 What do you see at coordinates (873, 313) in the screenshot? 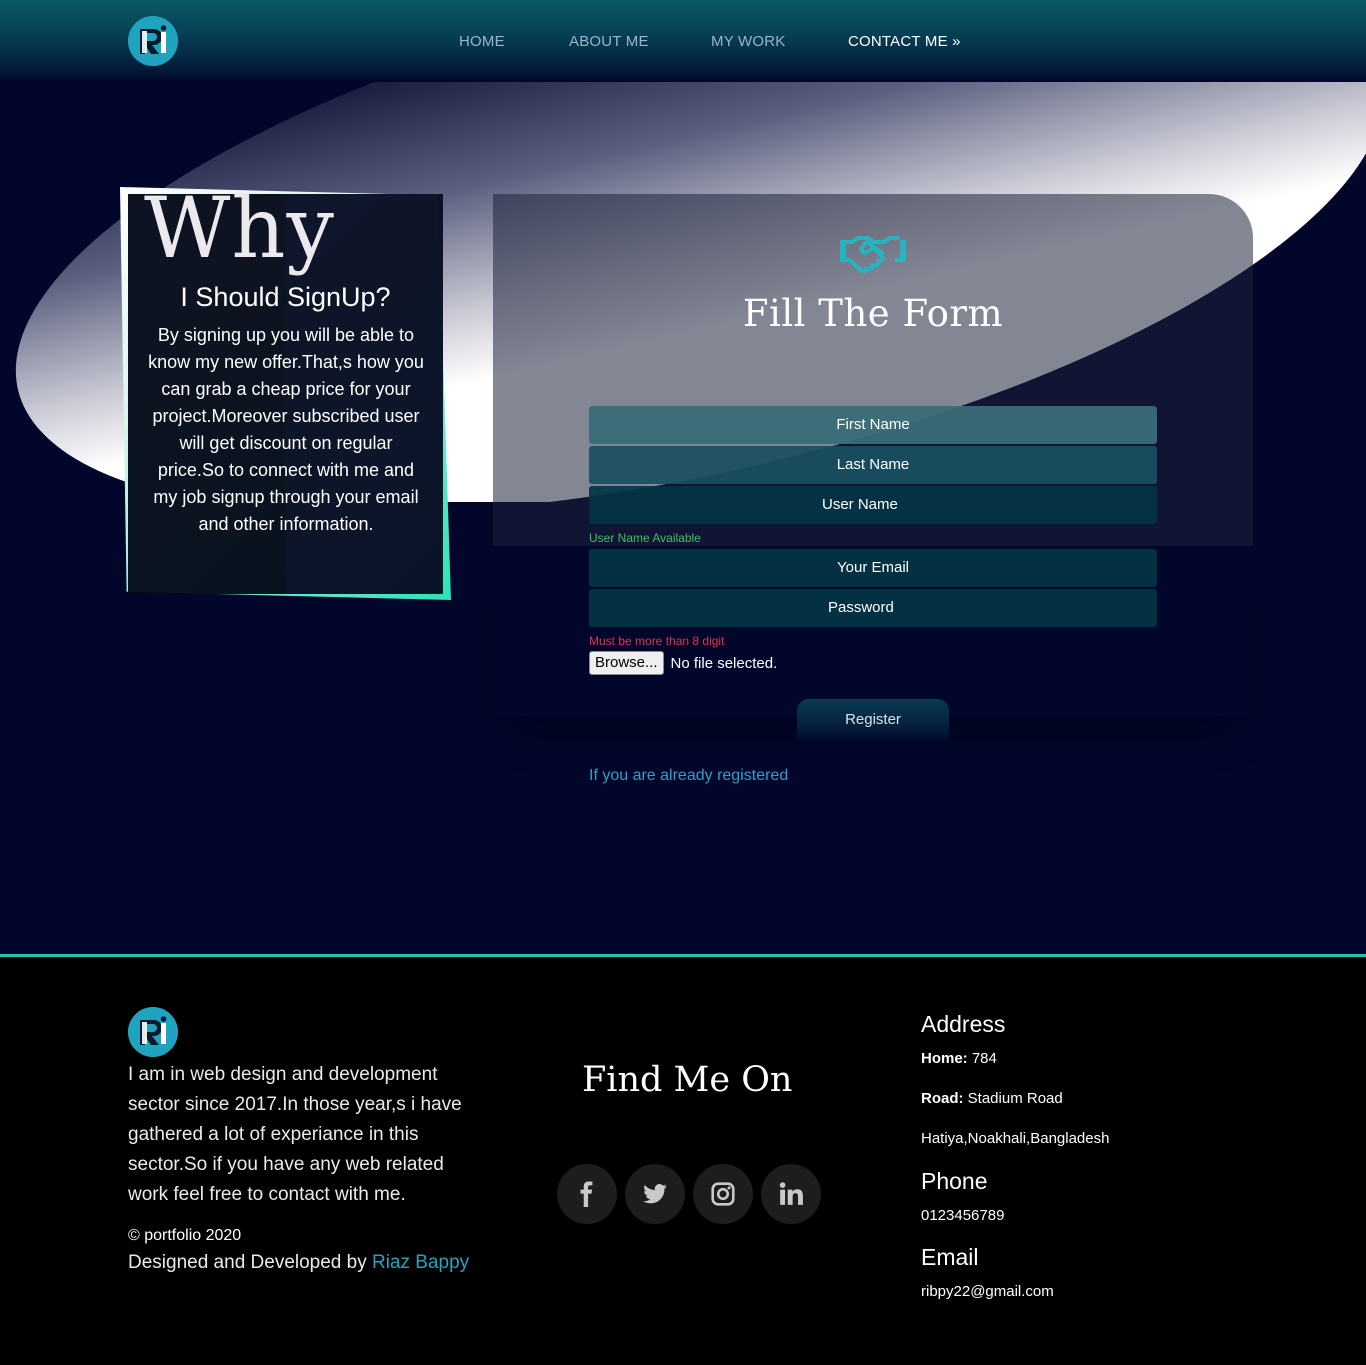
I see `form-title: Fill The Form` at bounding box center [873, 313].